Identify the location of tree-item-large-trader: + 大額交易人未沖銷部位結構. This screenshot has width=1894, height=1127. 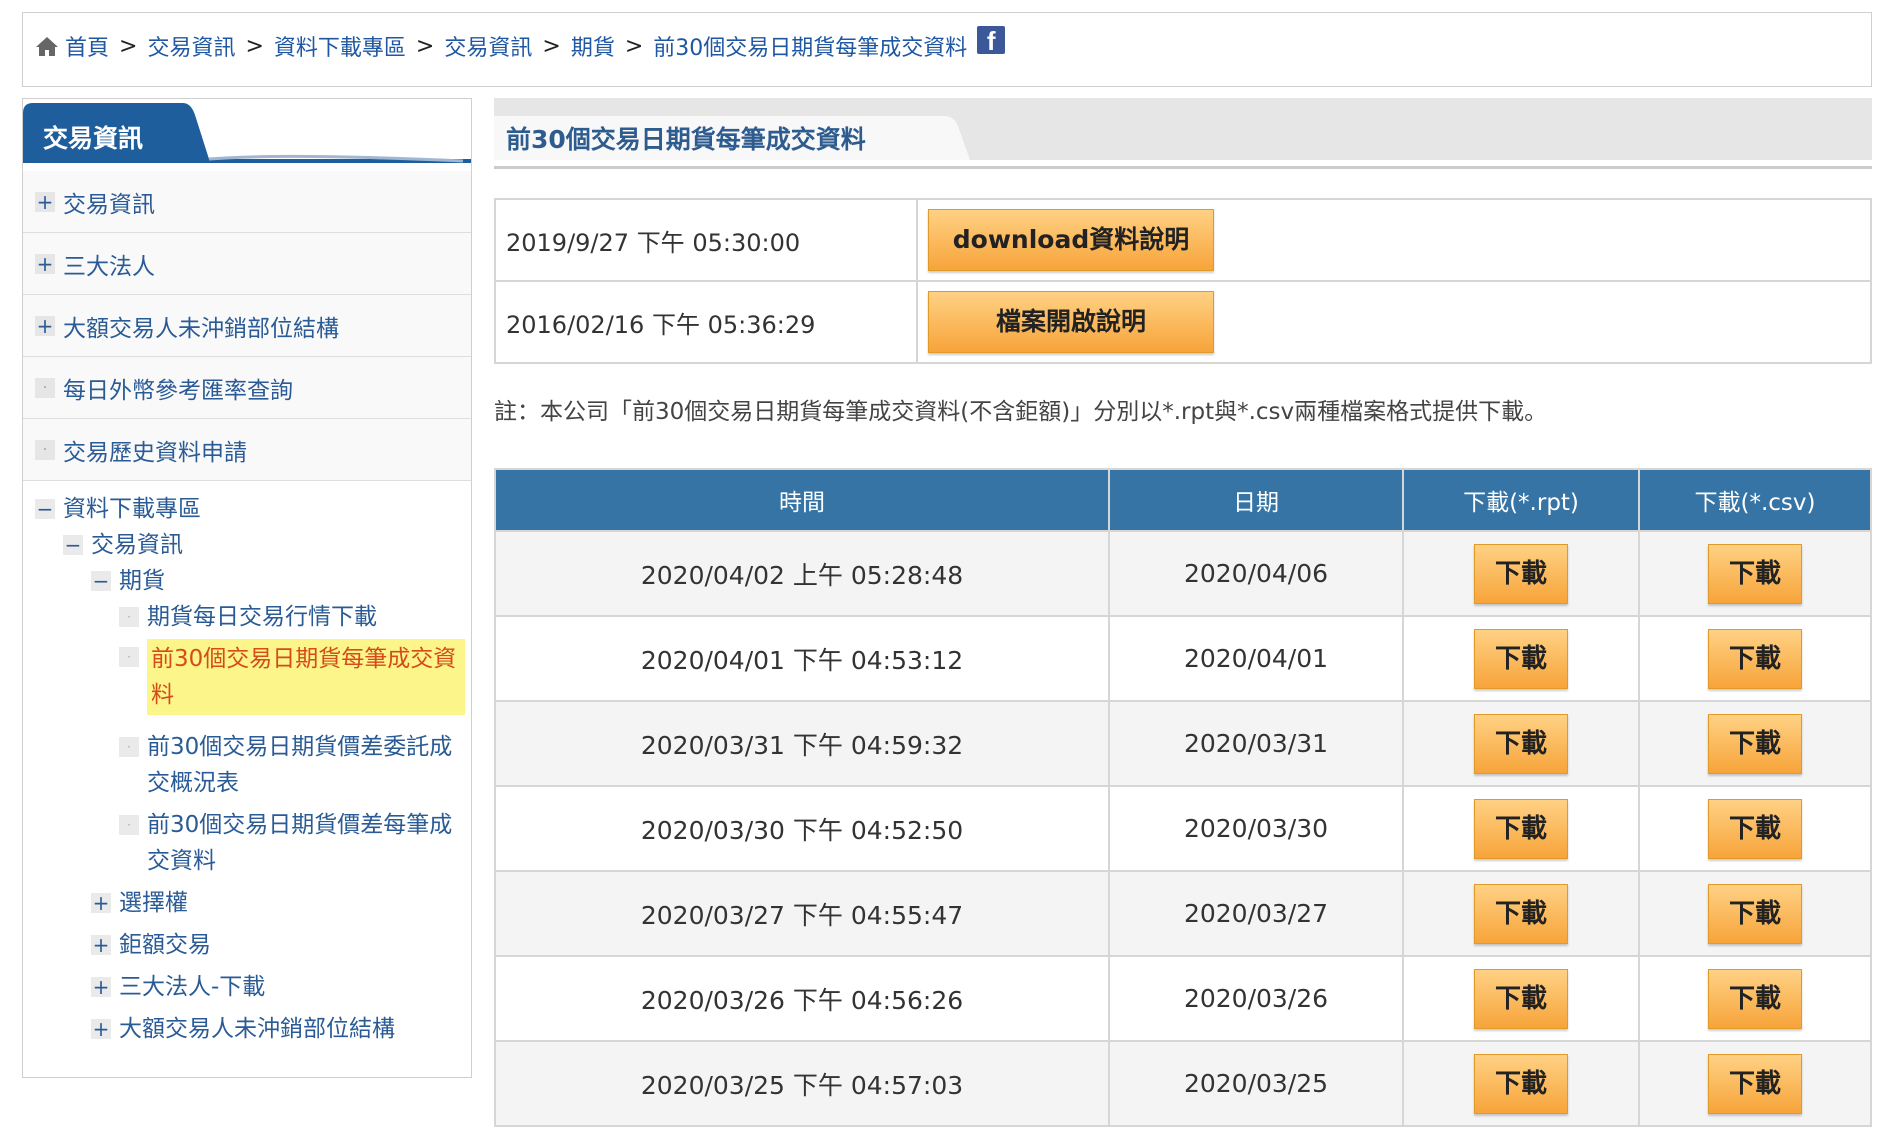
(247, 1029).